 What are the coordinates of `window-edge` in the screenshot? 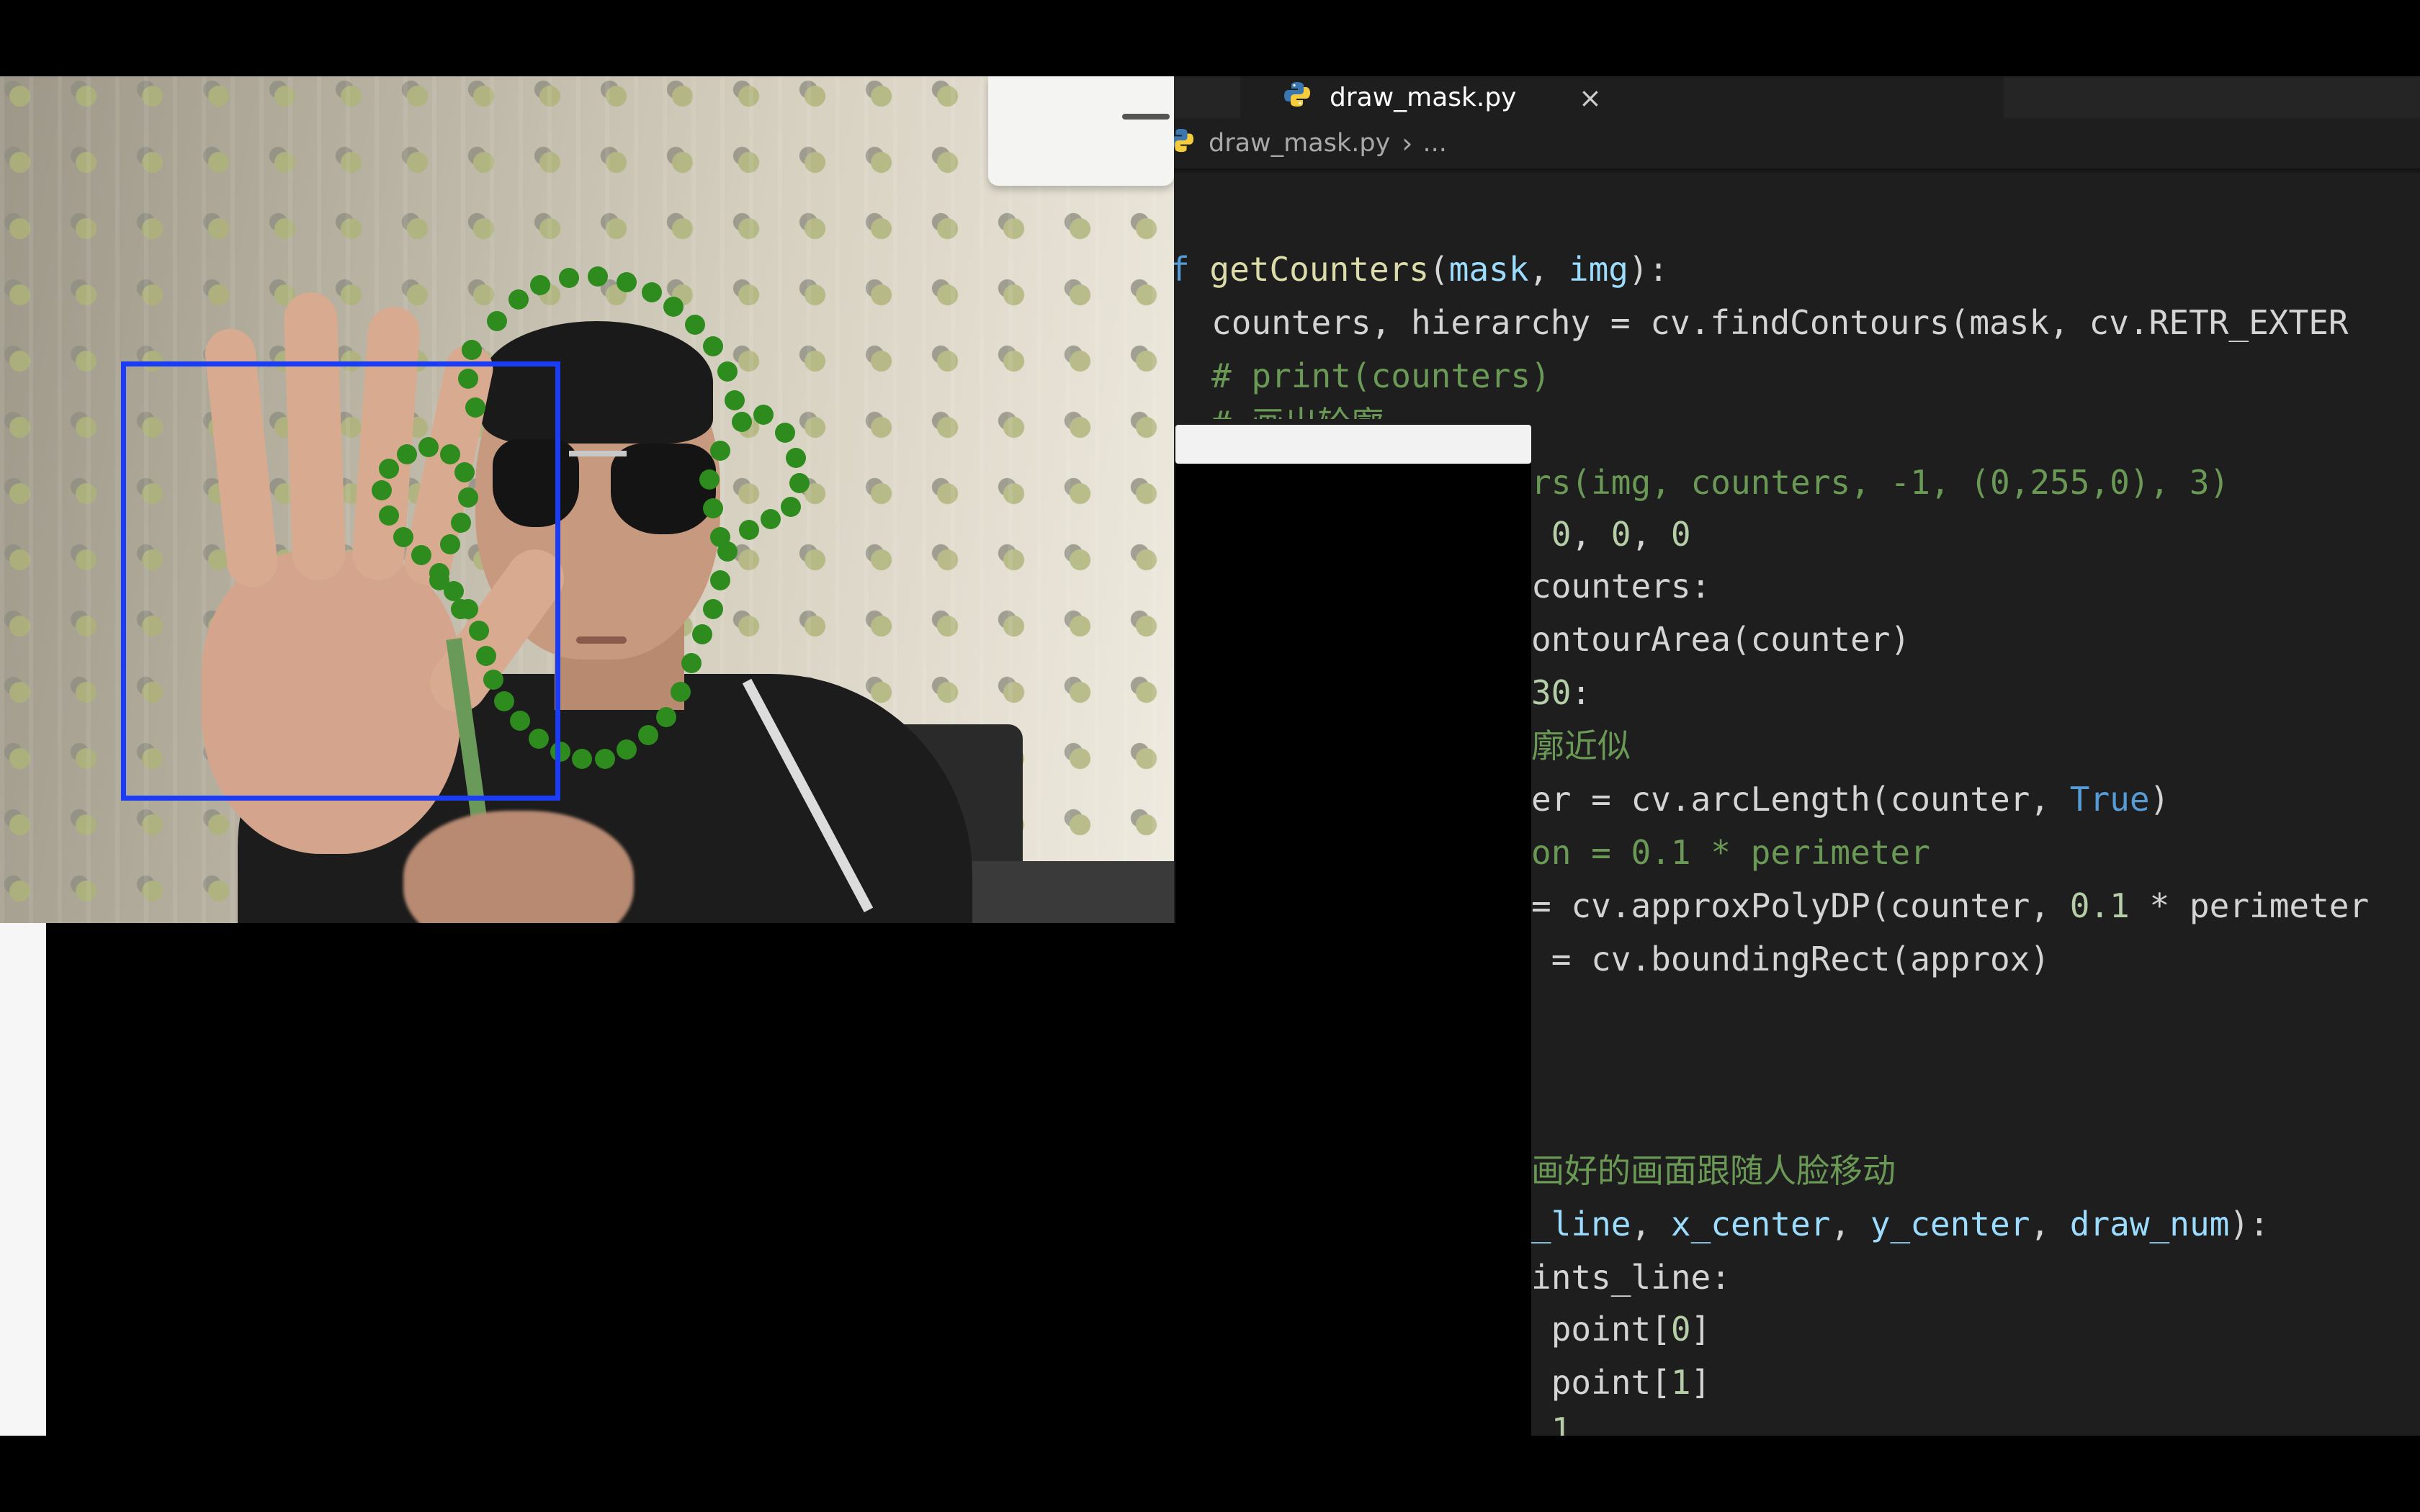 It's located at (23, 1179).